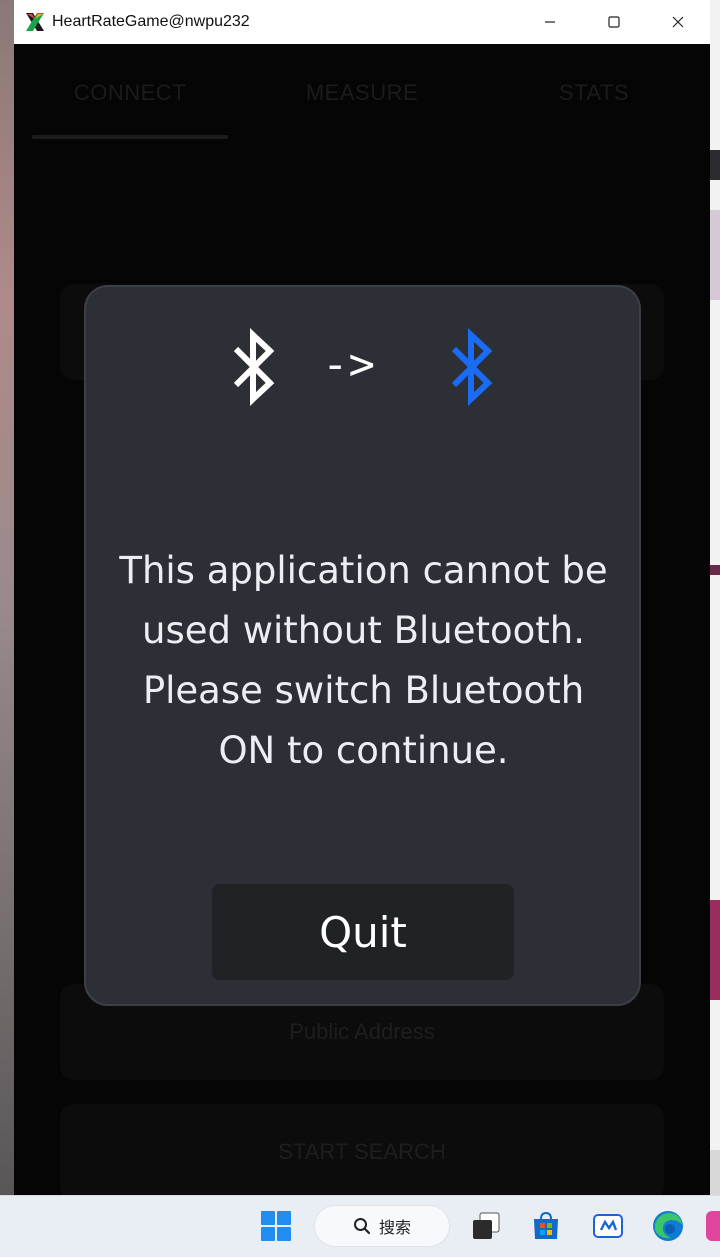  What do you see at coordinates (608, 1226) in the screenshot?
I see `remote-app-icon` at bounding box center [608, 1226].